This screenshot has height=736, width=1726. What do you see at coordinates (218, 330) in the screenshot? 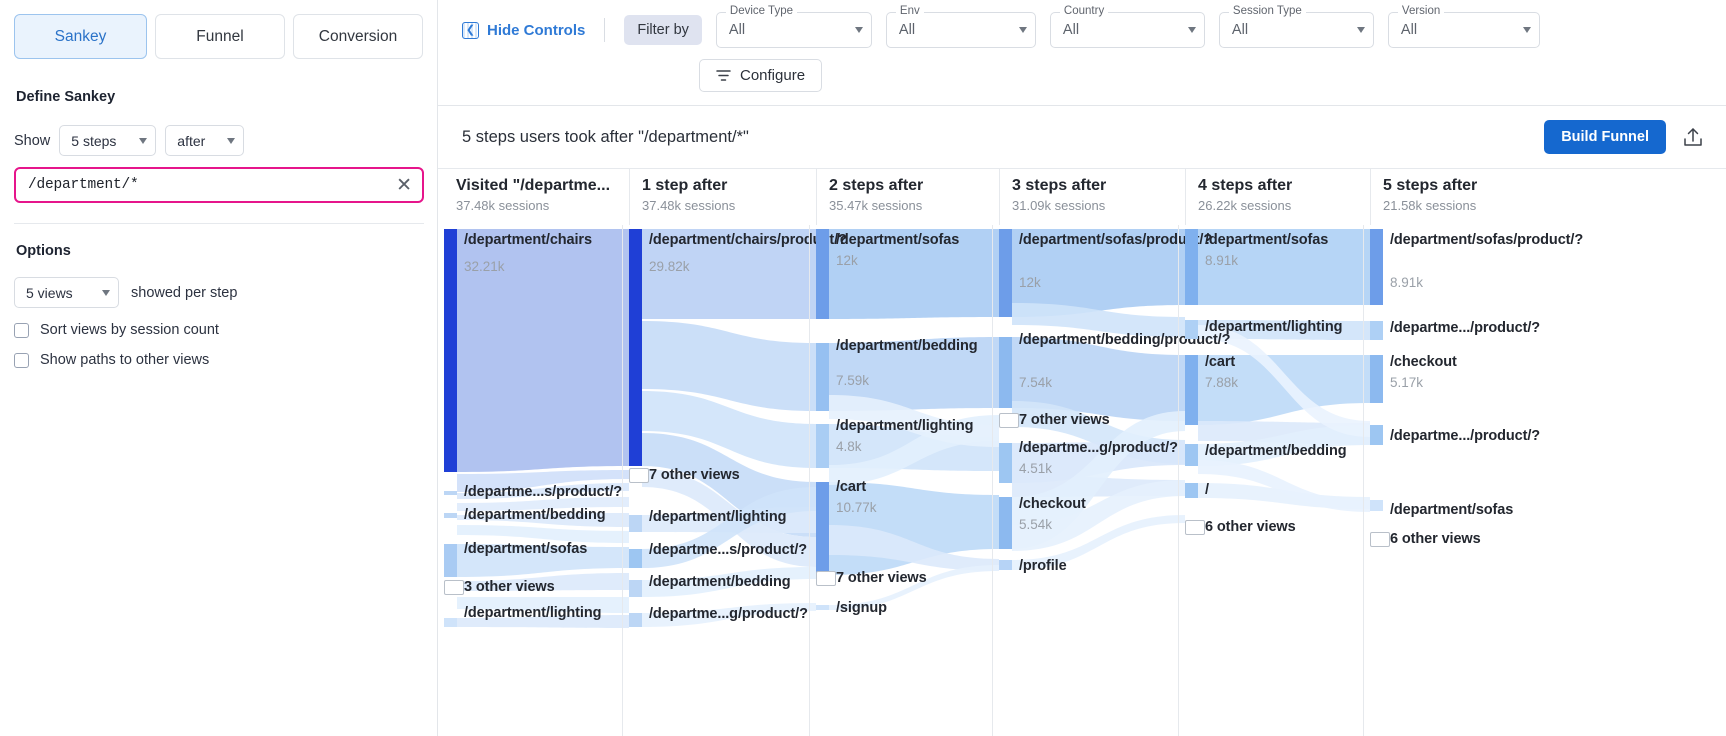
I see `checkbox-sort-views: Sort views by session count` at bounding box center [218, 330].